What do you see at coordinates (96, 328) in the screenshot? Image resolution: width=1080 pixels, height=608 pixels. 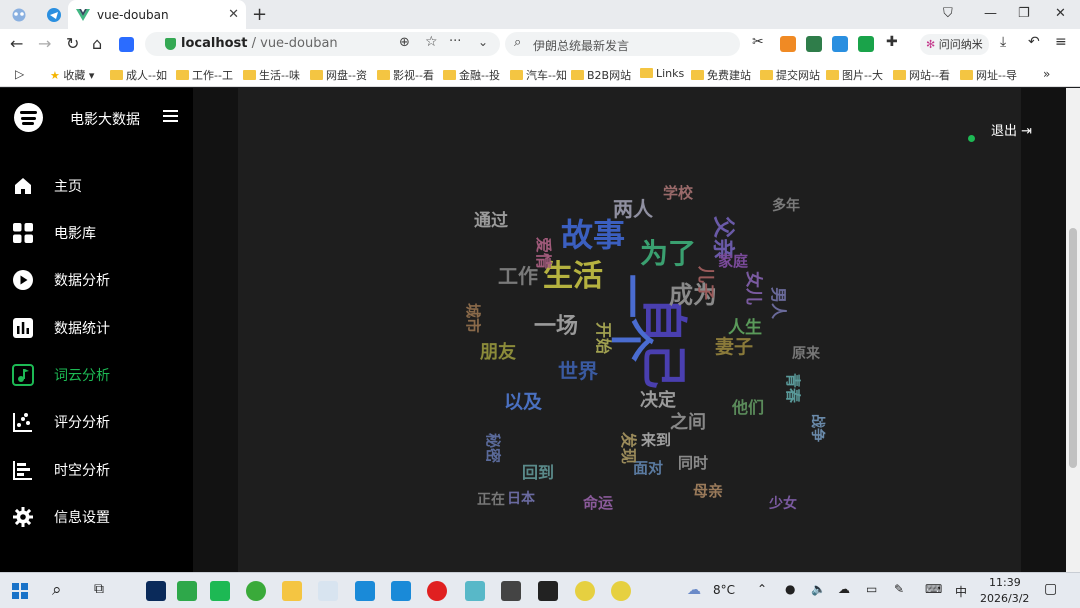 I see `sidebar-item-data-stats: 数据统计` at bounding box center [96, 328].